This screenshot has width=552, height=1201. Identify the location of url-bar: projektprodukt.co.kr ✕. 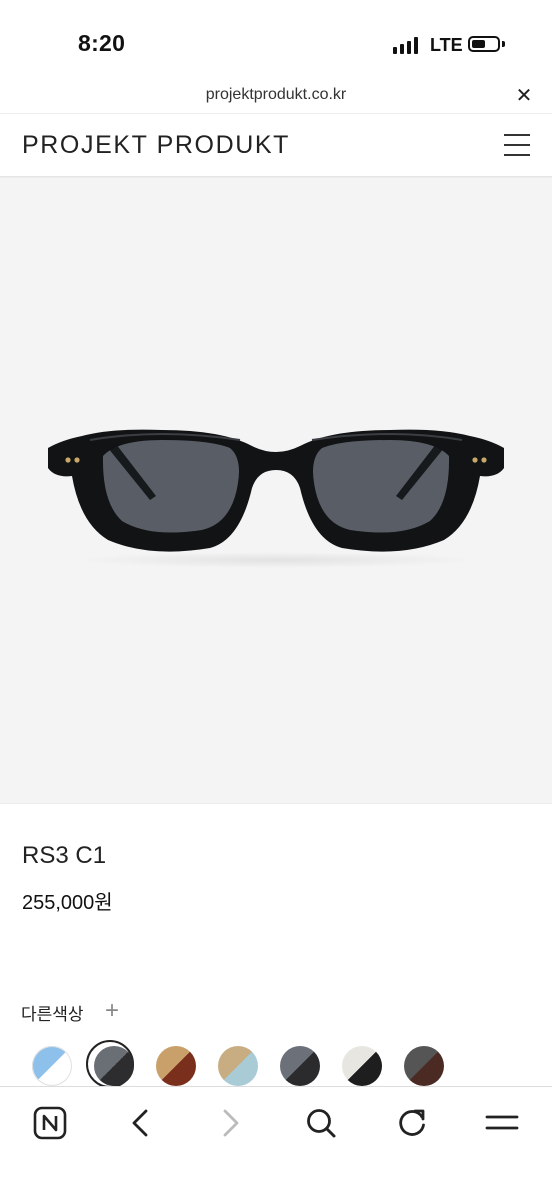
(276, 97).